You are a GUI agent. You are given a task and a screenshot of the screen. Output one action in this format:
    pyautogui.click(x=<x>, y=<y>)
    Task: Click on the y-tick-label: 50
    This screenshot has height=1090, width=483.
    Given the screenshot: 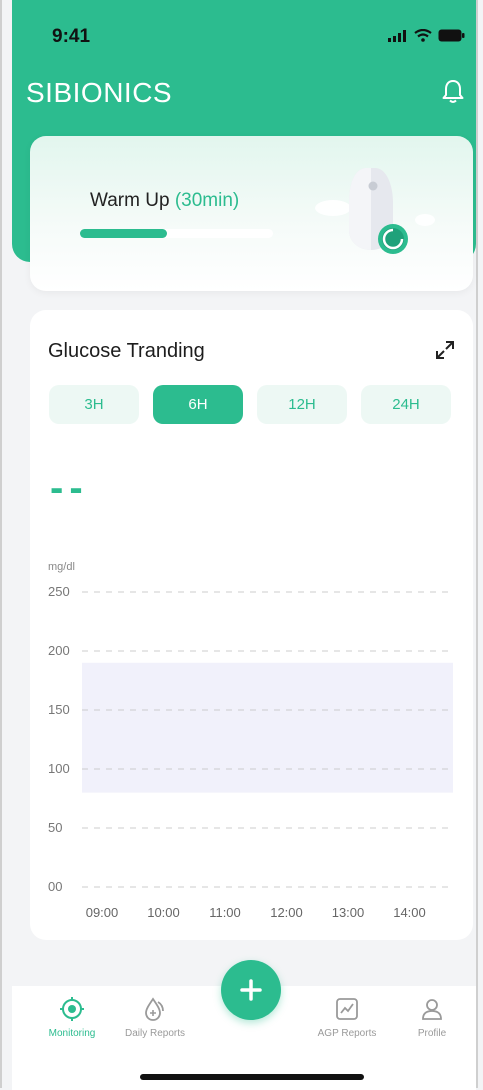 What is the action you would take?
    pyautogui.click(x=55, y=827)
    